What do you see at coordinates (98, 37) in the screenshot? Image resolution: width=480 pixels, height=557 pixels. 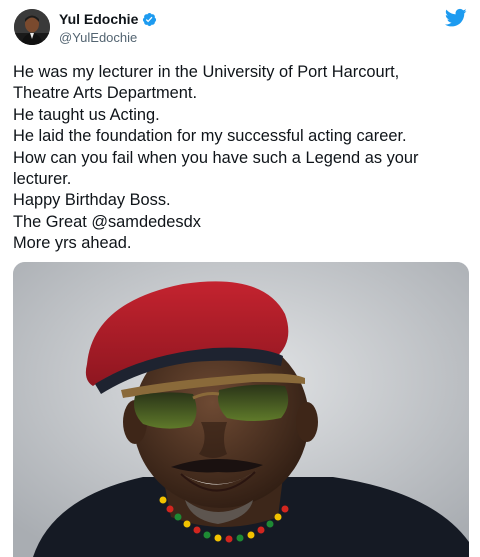 I see `author-handle: @YulEdochie` at bounding box center [98, 37].